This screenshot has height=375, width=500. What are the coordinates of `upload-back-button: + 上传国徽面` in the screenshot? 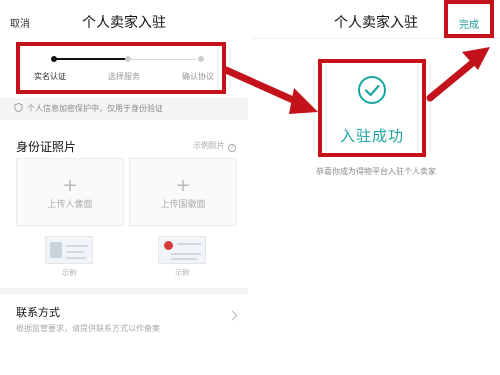 It's located at (183, 192).